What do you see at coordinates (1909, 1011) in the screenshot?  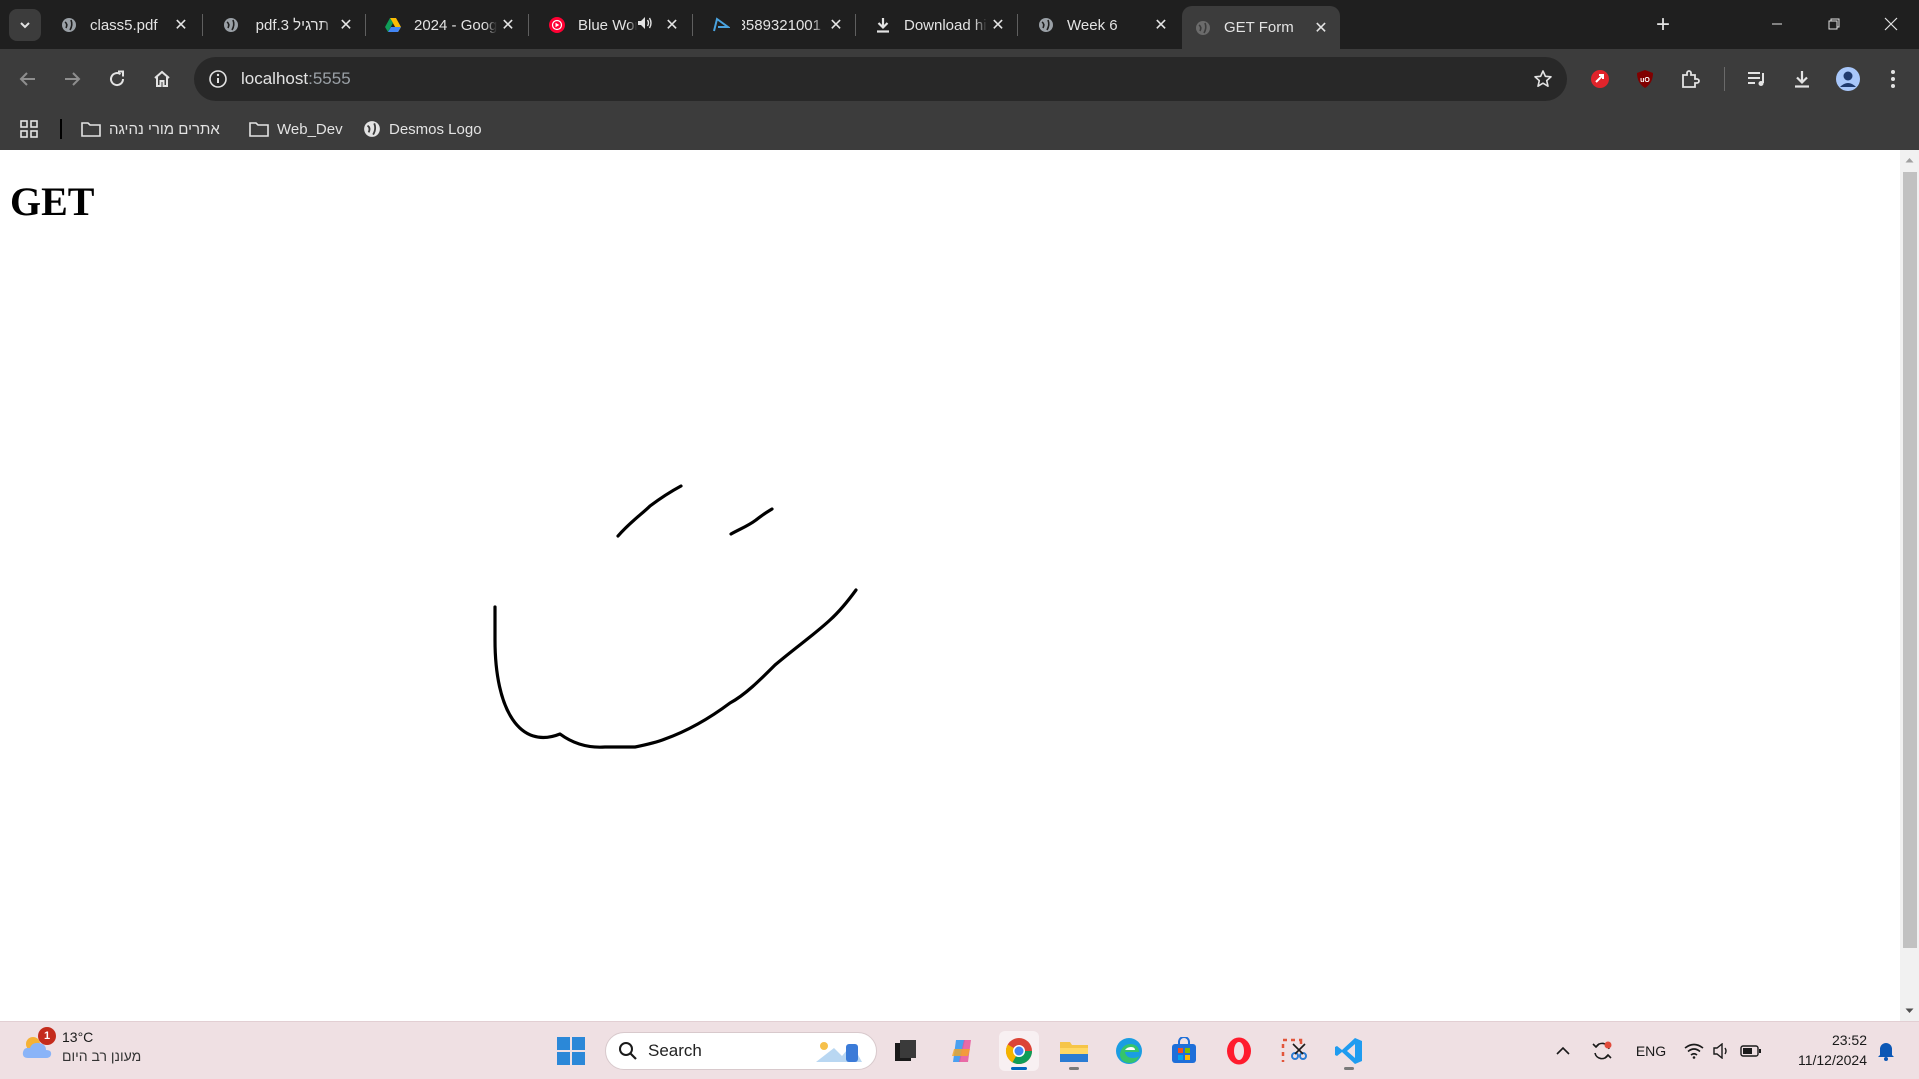 I see `scroll-down-arrow` at bounding box center [1909, 1011].